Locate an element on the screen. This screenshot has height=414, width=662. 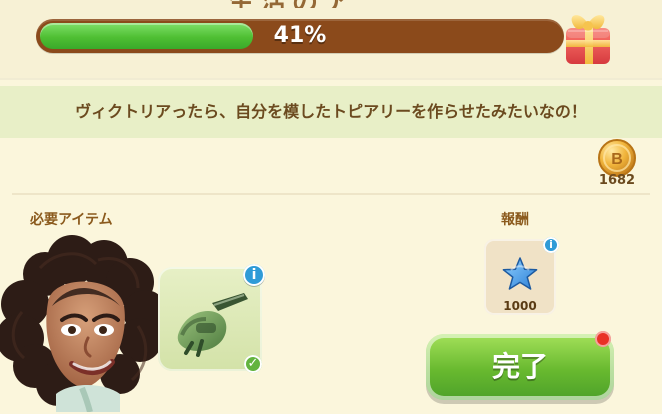
section-divider is located at coordinates (331, 194).